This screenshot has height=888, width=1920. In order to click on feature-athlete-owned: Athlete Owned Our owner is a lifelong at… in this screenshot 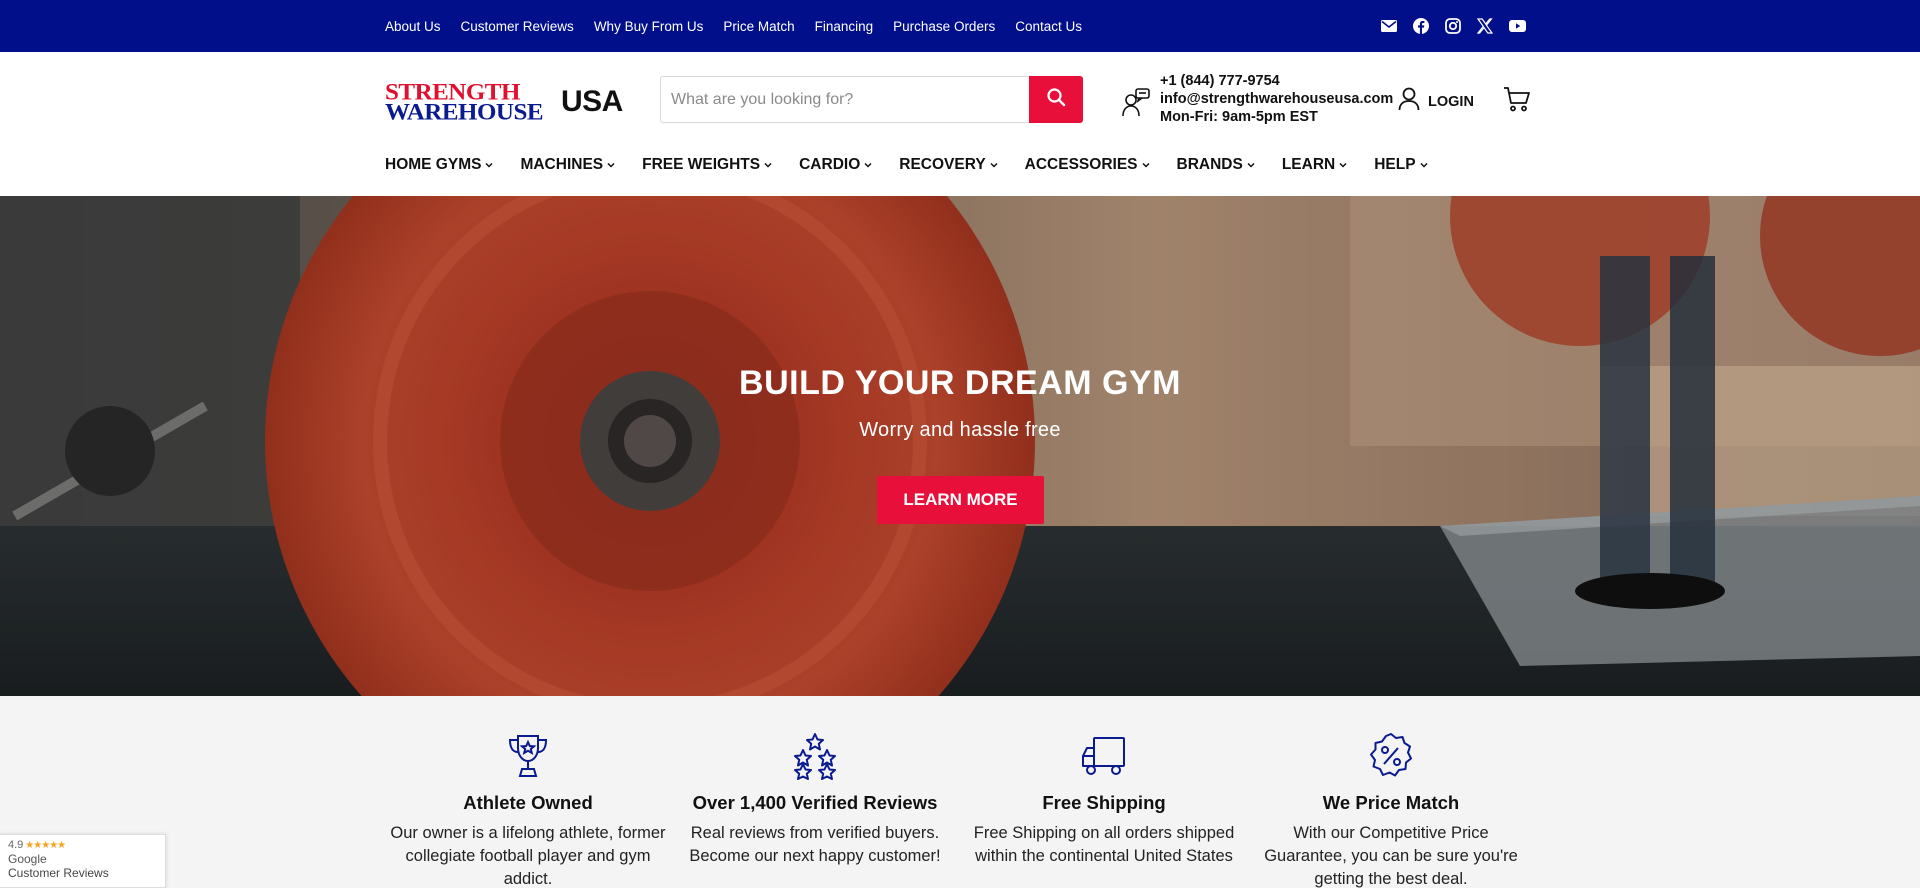, I will do `click(528, 810)`.